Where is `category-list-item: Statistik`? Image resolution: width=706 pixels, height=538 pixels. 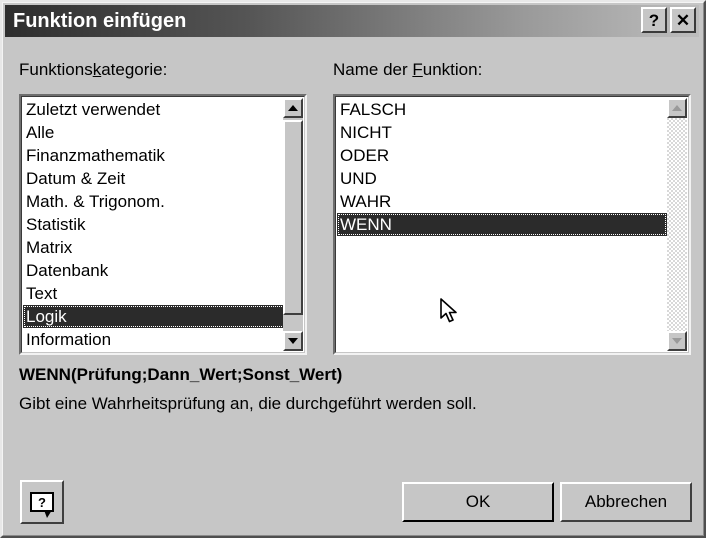 category-list-item: Statistik is located at coordinates (154, 224).